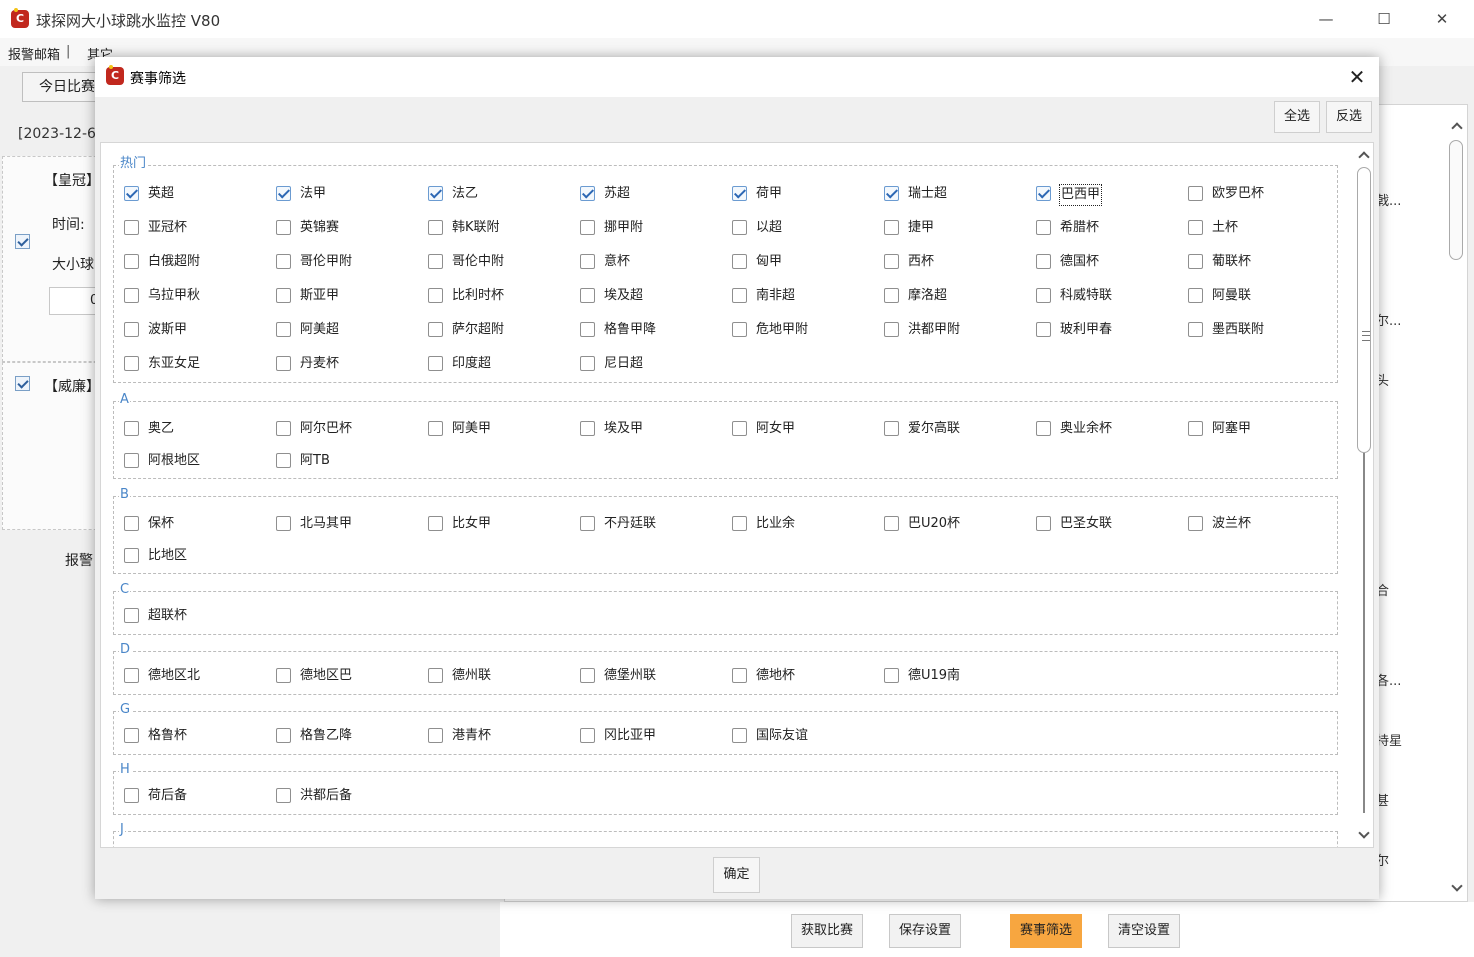 The width and height of the screenshot is (1474, 957). What do you see at coordinates (1457, 508) in the screenshot?
I see `list-scrollbar` at bounding box center [1457, 508].